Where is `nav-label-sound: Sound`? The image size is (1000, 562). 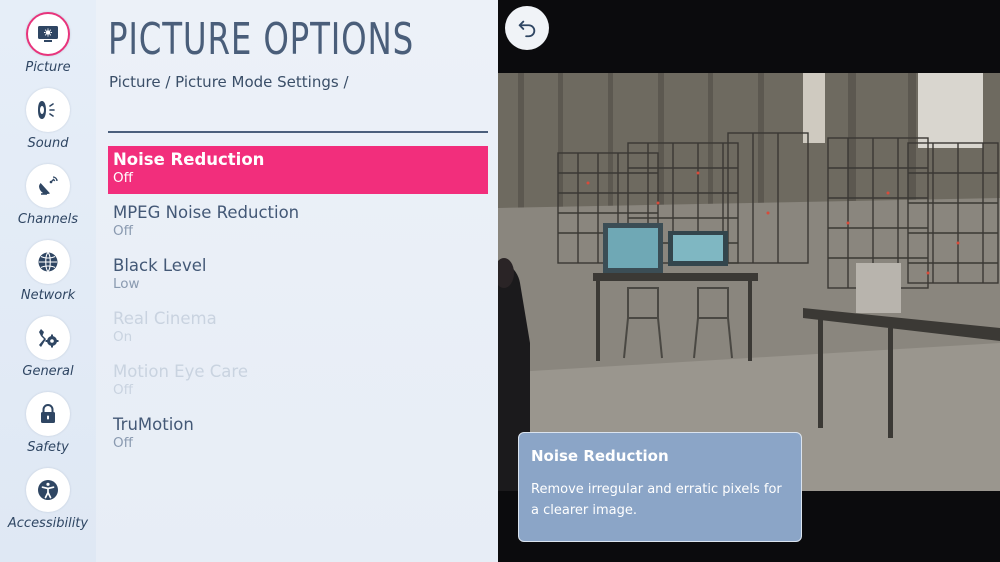
nav-label-sound: Sound is located at coordinates (48, 143).